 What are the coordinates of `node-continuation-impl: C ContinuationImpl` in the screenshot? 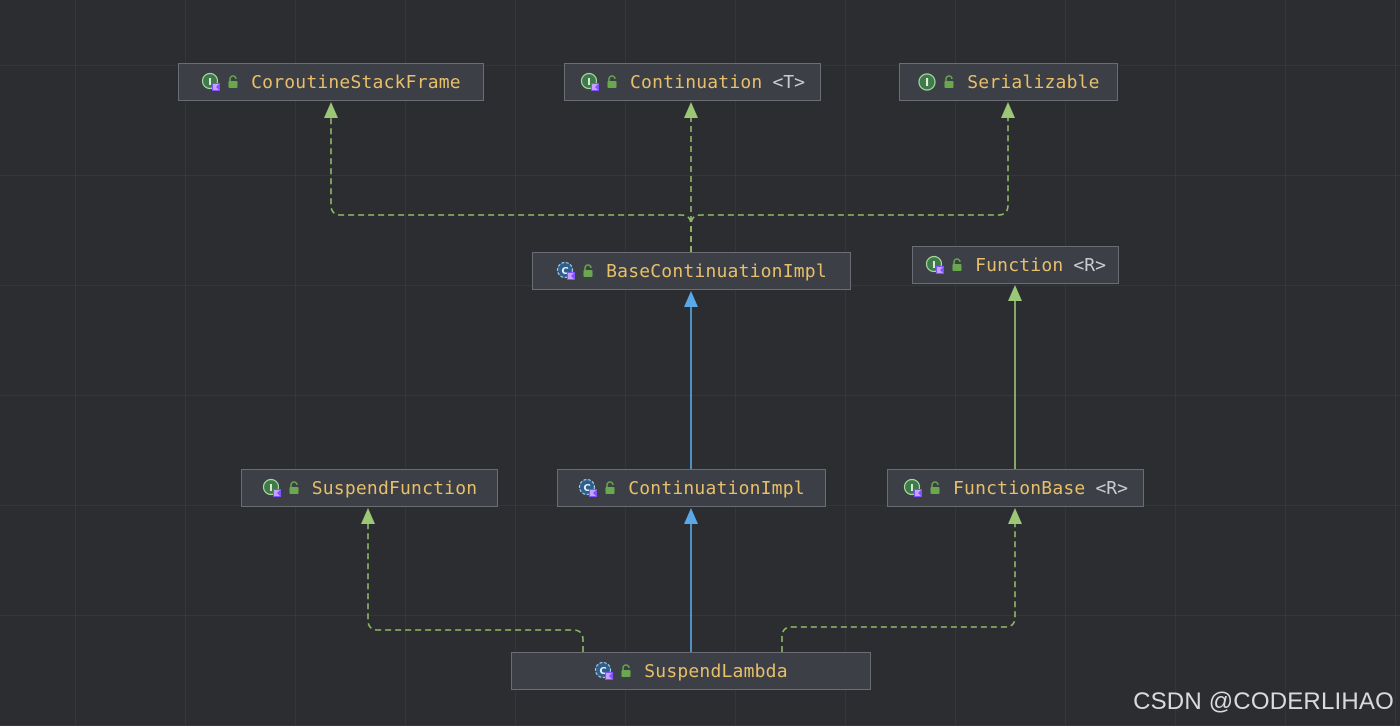 It's located at (691, 488).